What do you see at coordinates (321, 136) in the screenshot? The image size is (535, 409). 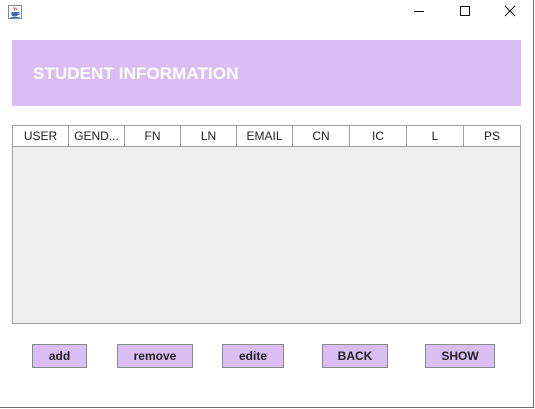 I see `column-header-cn: CN` at bounding box center [321, 136].